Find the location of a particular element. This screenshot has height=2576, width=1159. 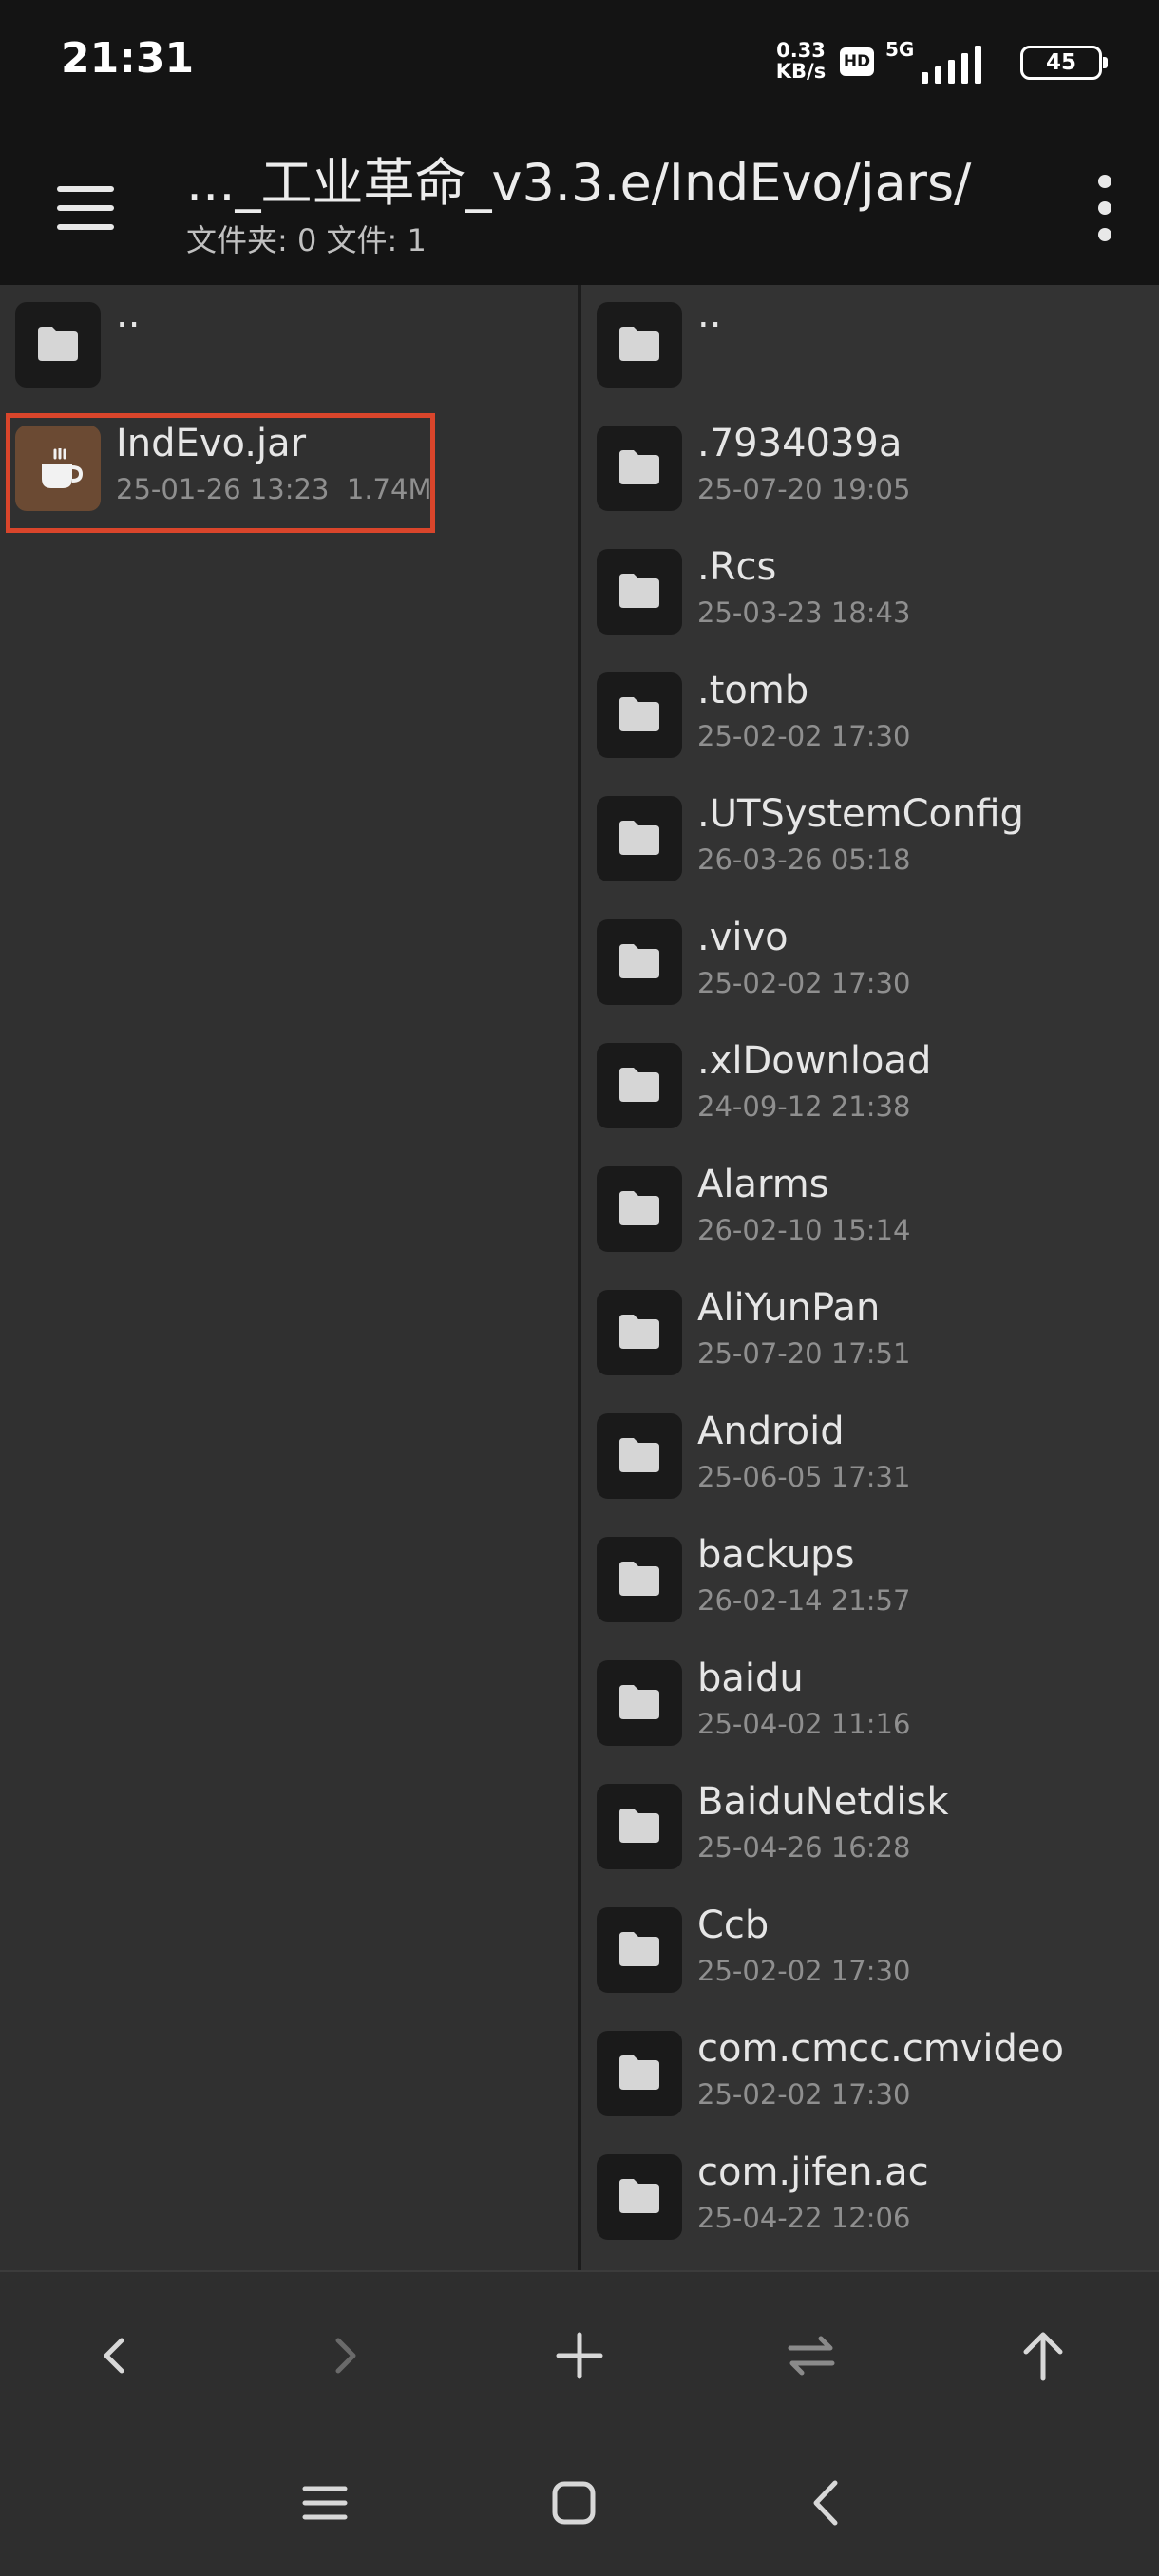

folder-item: AliYunPan 25-07-20 17:51 is located at coordinates (870, 1334).